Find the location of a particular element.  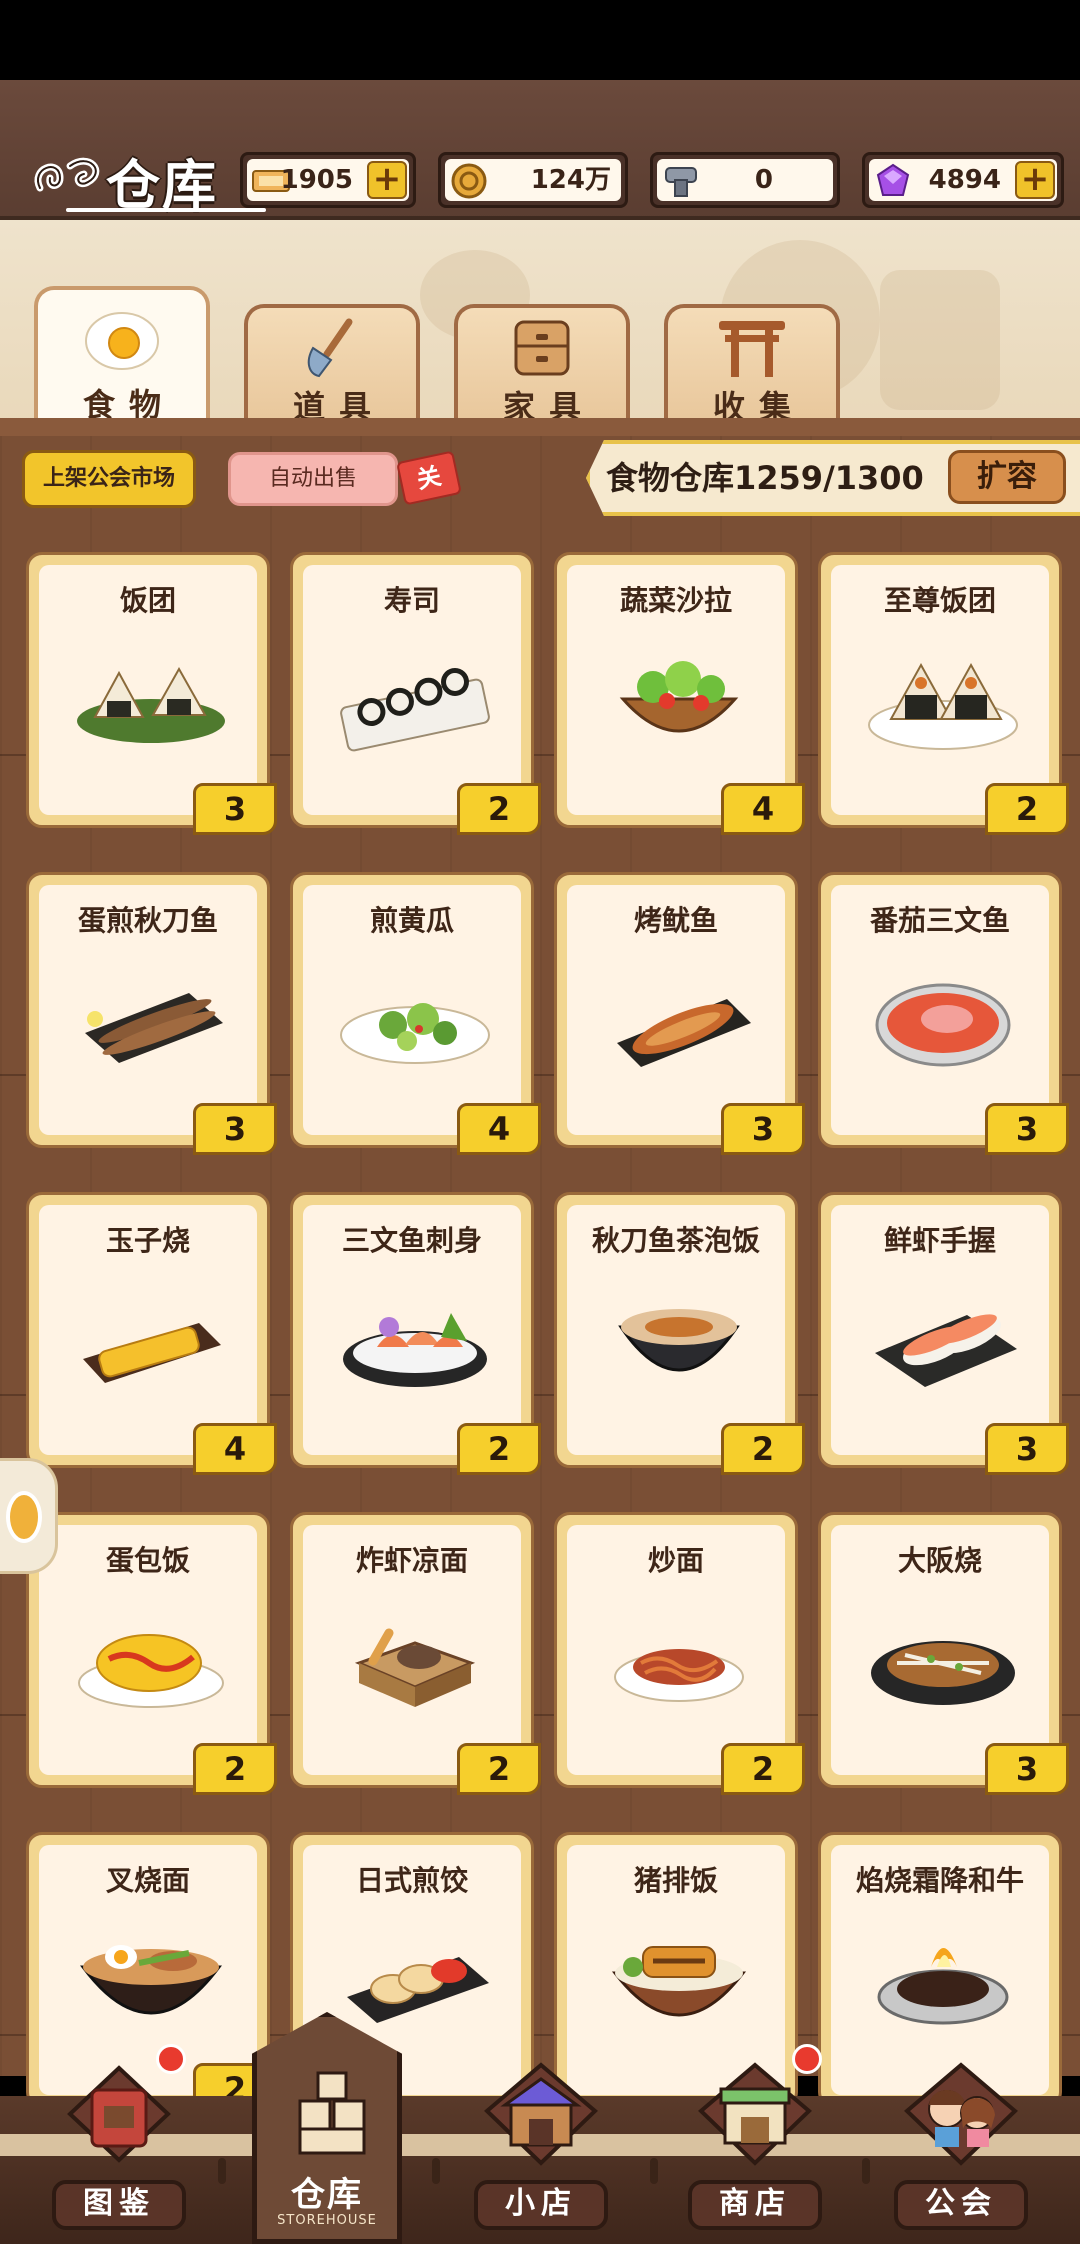

tab-collection: 收集 is located at coordinates (752, 366).